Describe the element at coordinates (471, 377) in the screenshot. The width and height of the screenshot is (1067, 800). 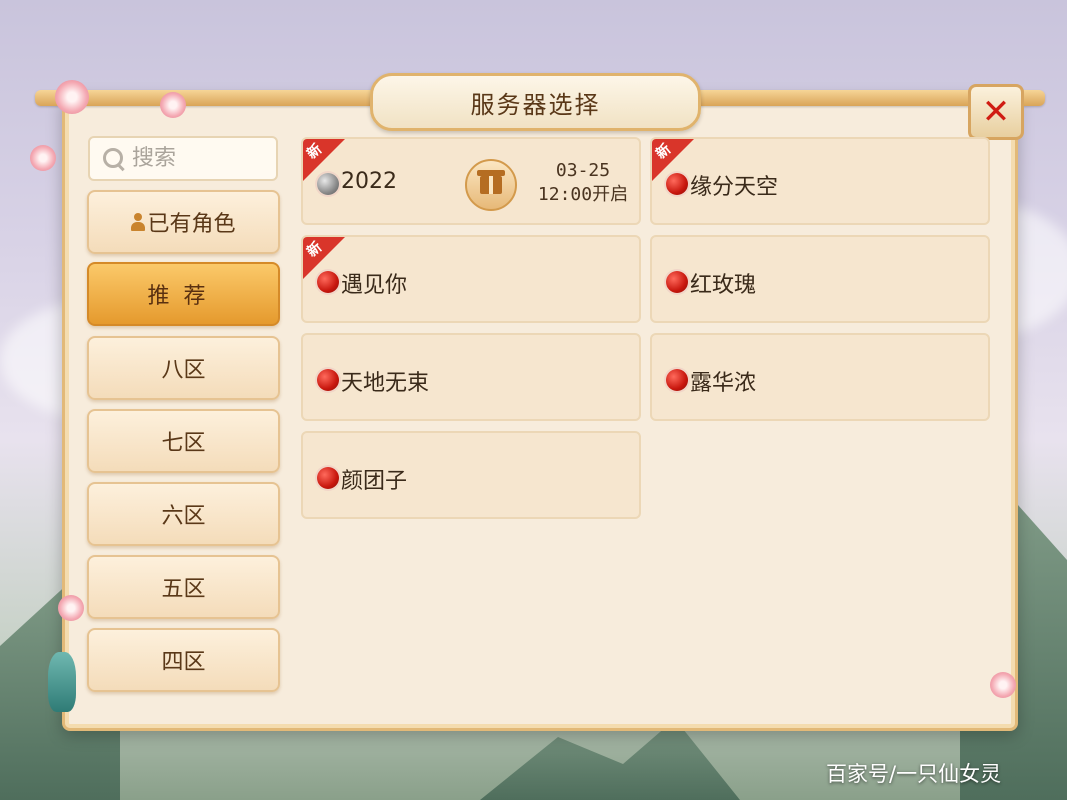
I see `server-card-tiandi: 天地无束` at that location.